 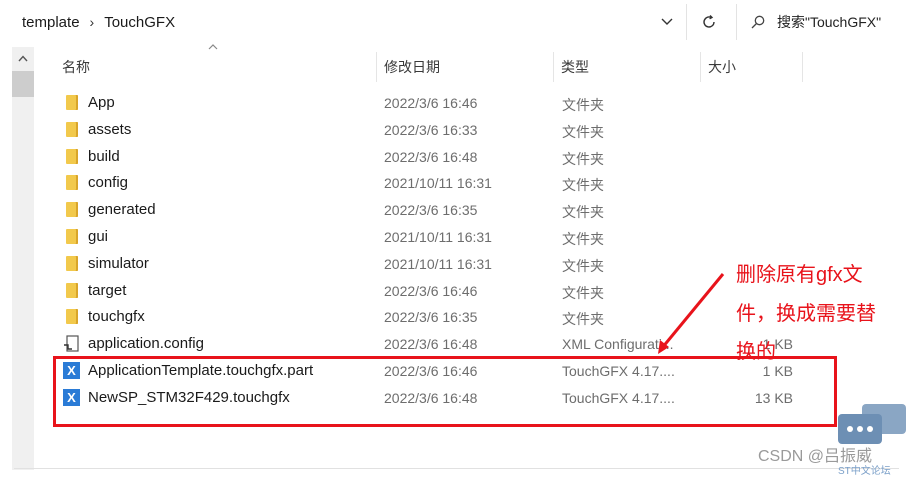 I want to click on vertical-scrollbar, so click(x=23, y=258).